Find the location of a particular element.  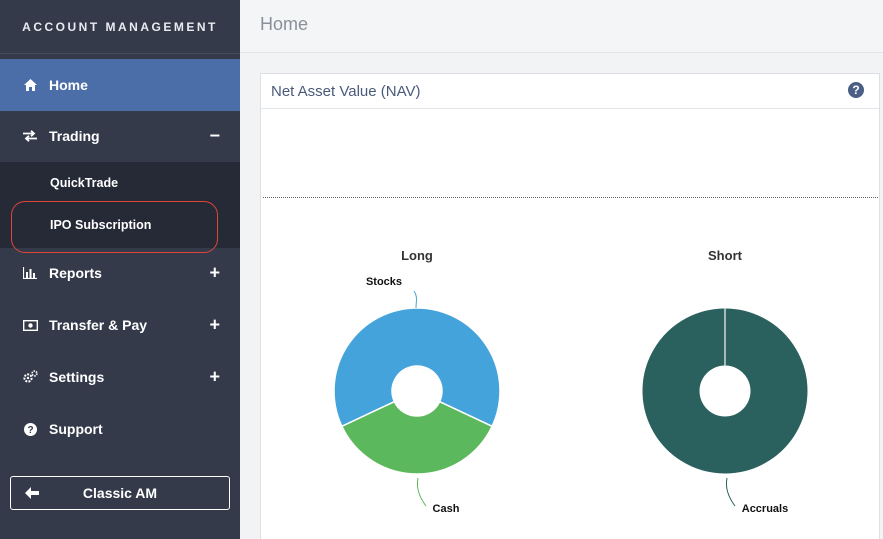

chart-title-short: Short is located at coordinates (725, 255).